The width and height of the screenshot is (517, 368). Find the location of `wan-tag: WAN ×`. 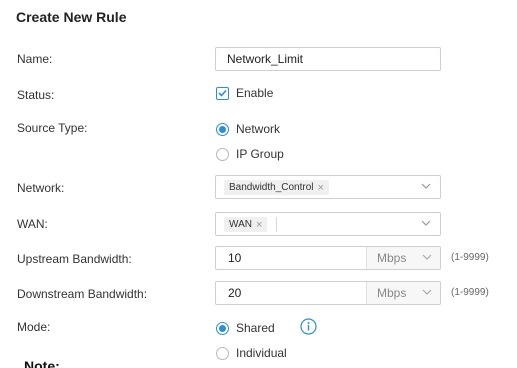

wan-tag: WAN × is located at coordinates (246, 224).